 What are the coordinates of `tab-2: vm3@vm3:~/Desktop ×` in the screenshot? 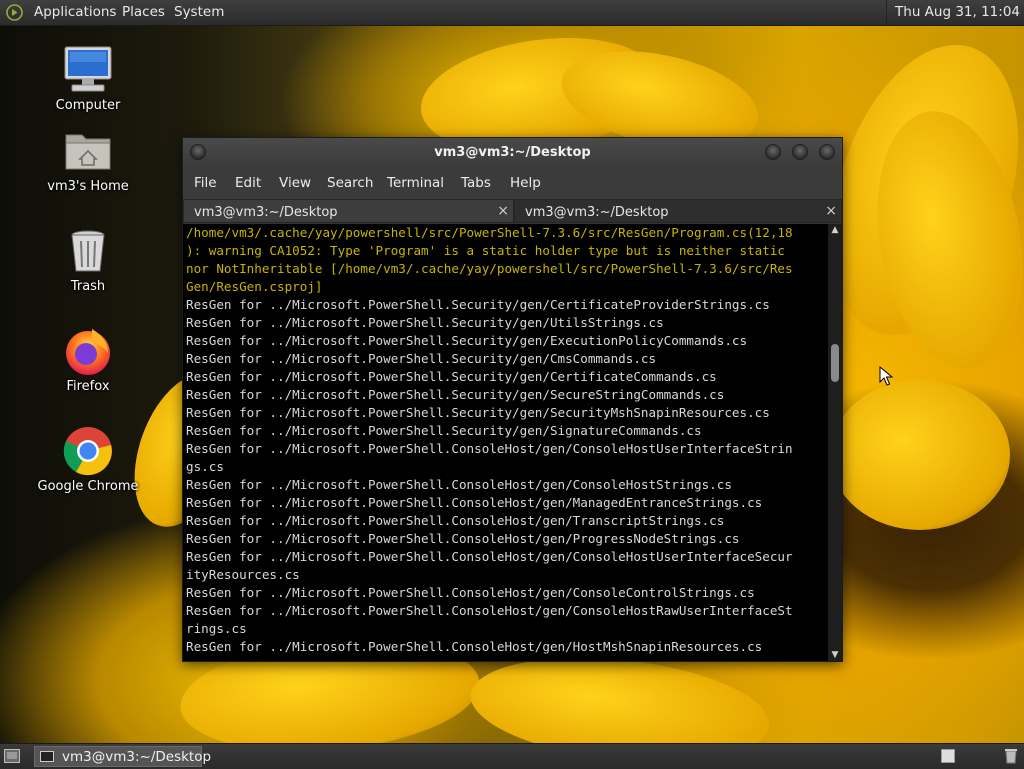 It's located at (678, 211).